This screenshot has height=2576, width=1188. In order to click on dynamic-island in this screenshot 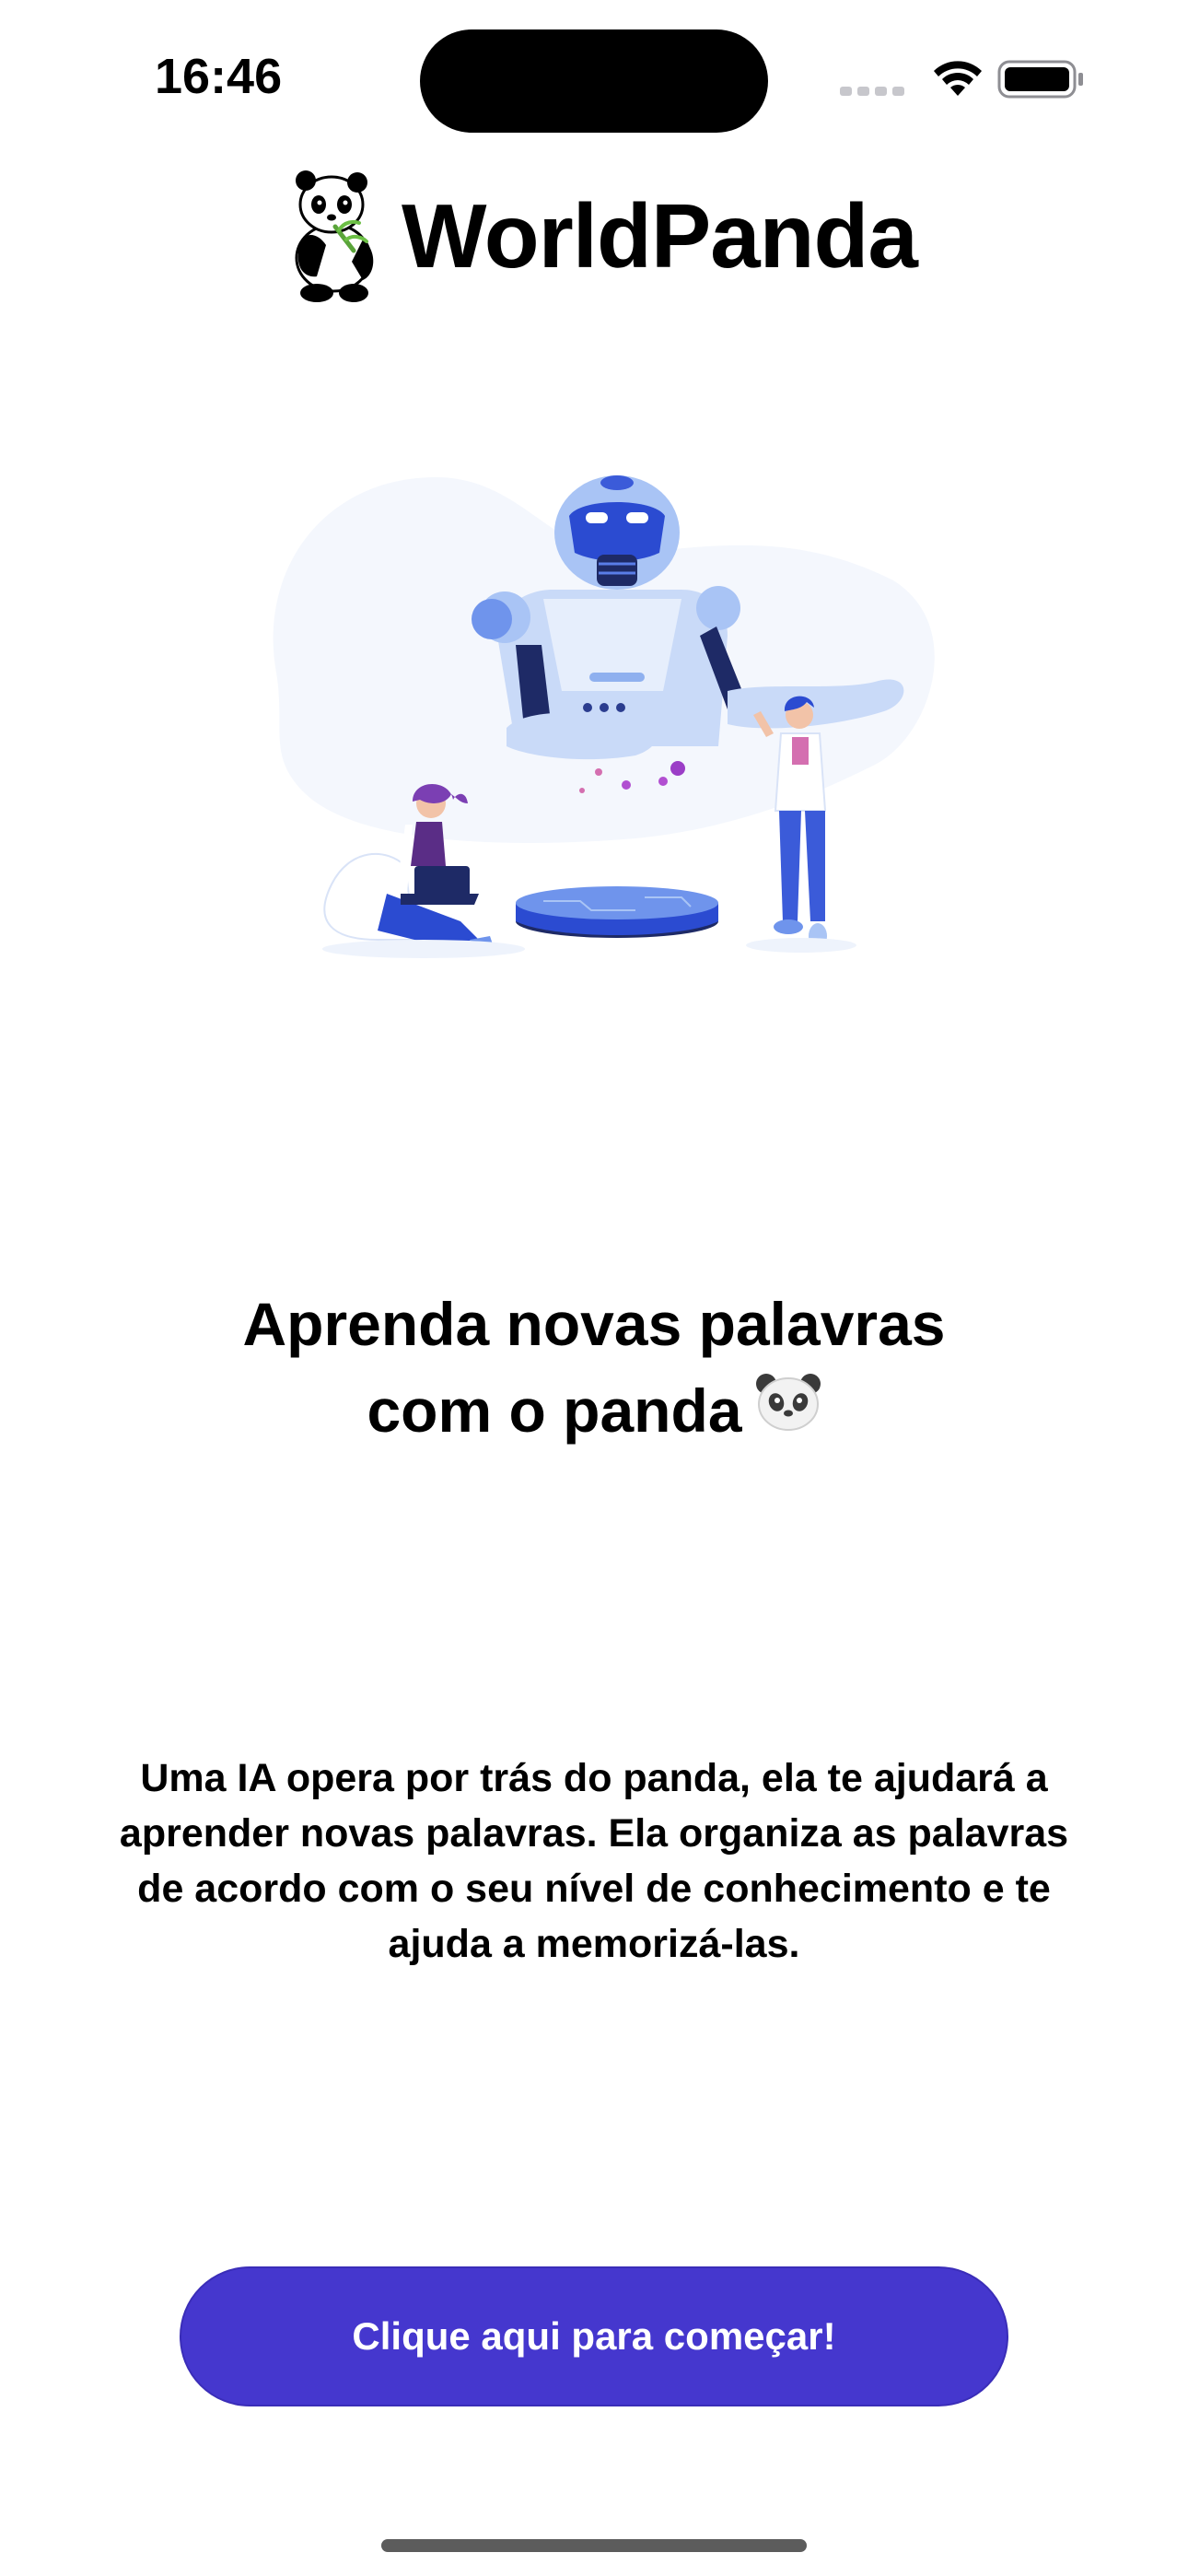, I will do `click(594, 81)`.